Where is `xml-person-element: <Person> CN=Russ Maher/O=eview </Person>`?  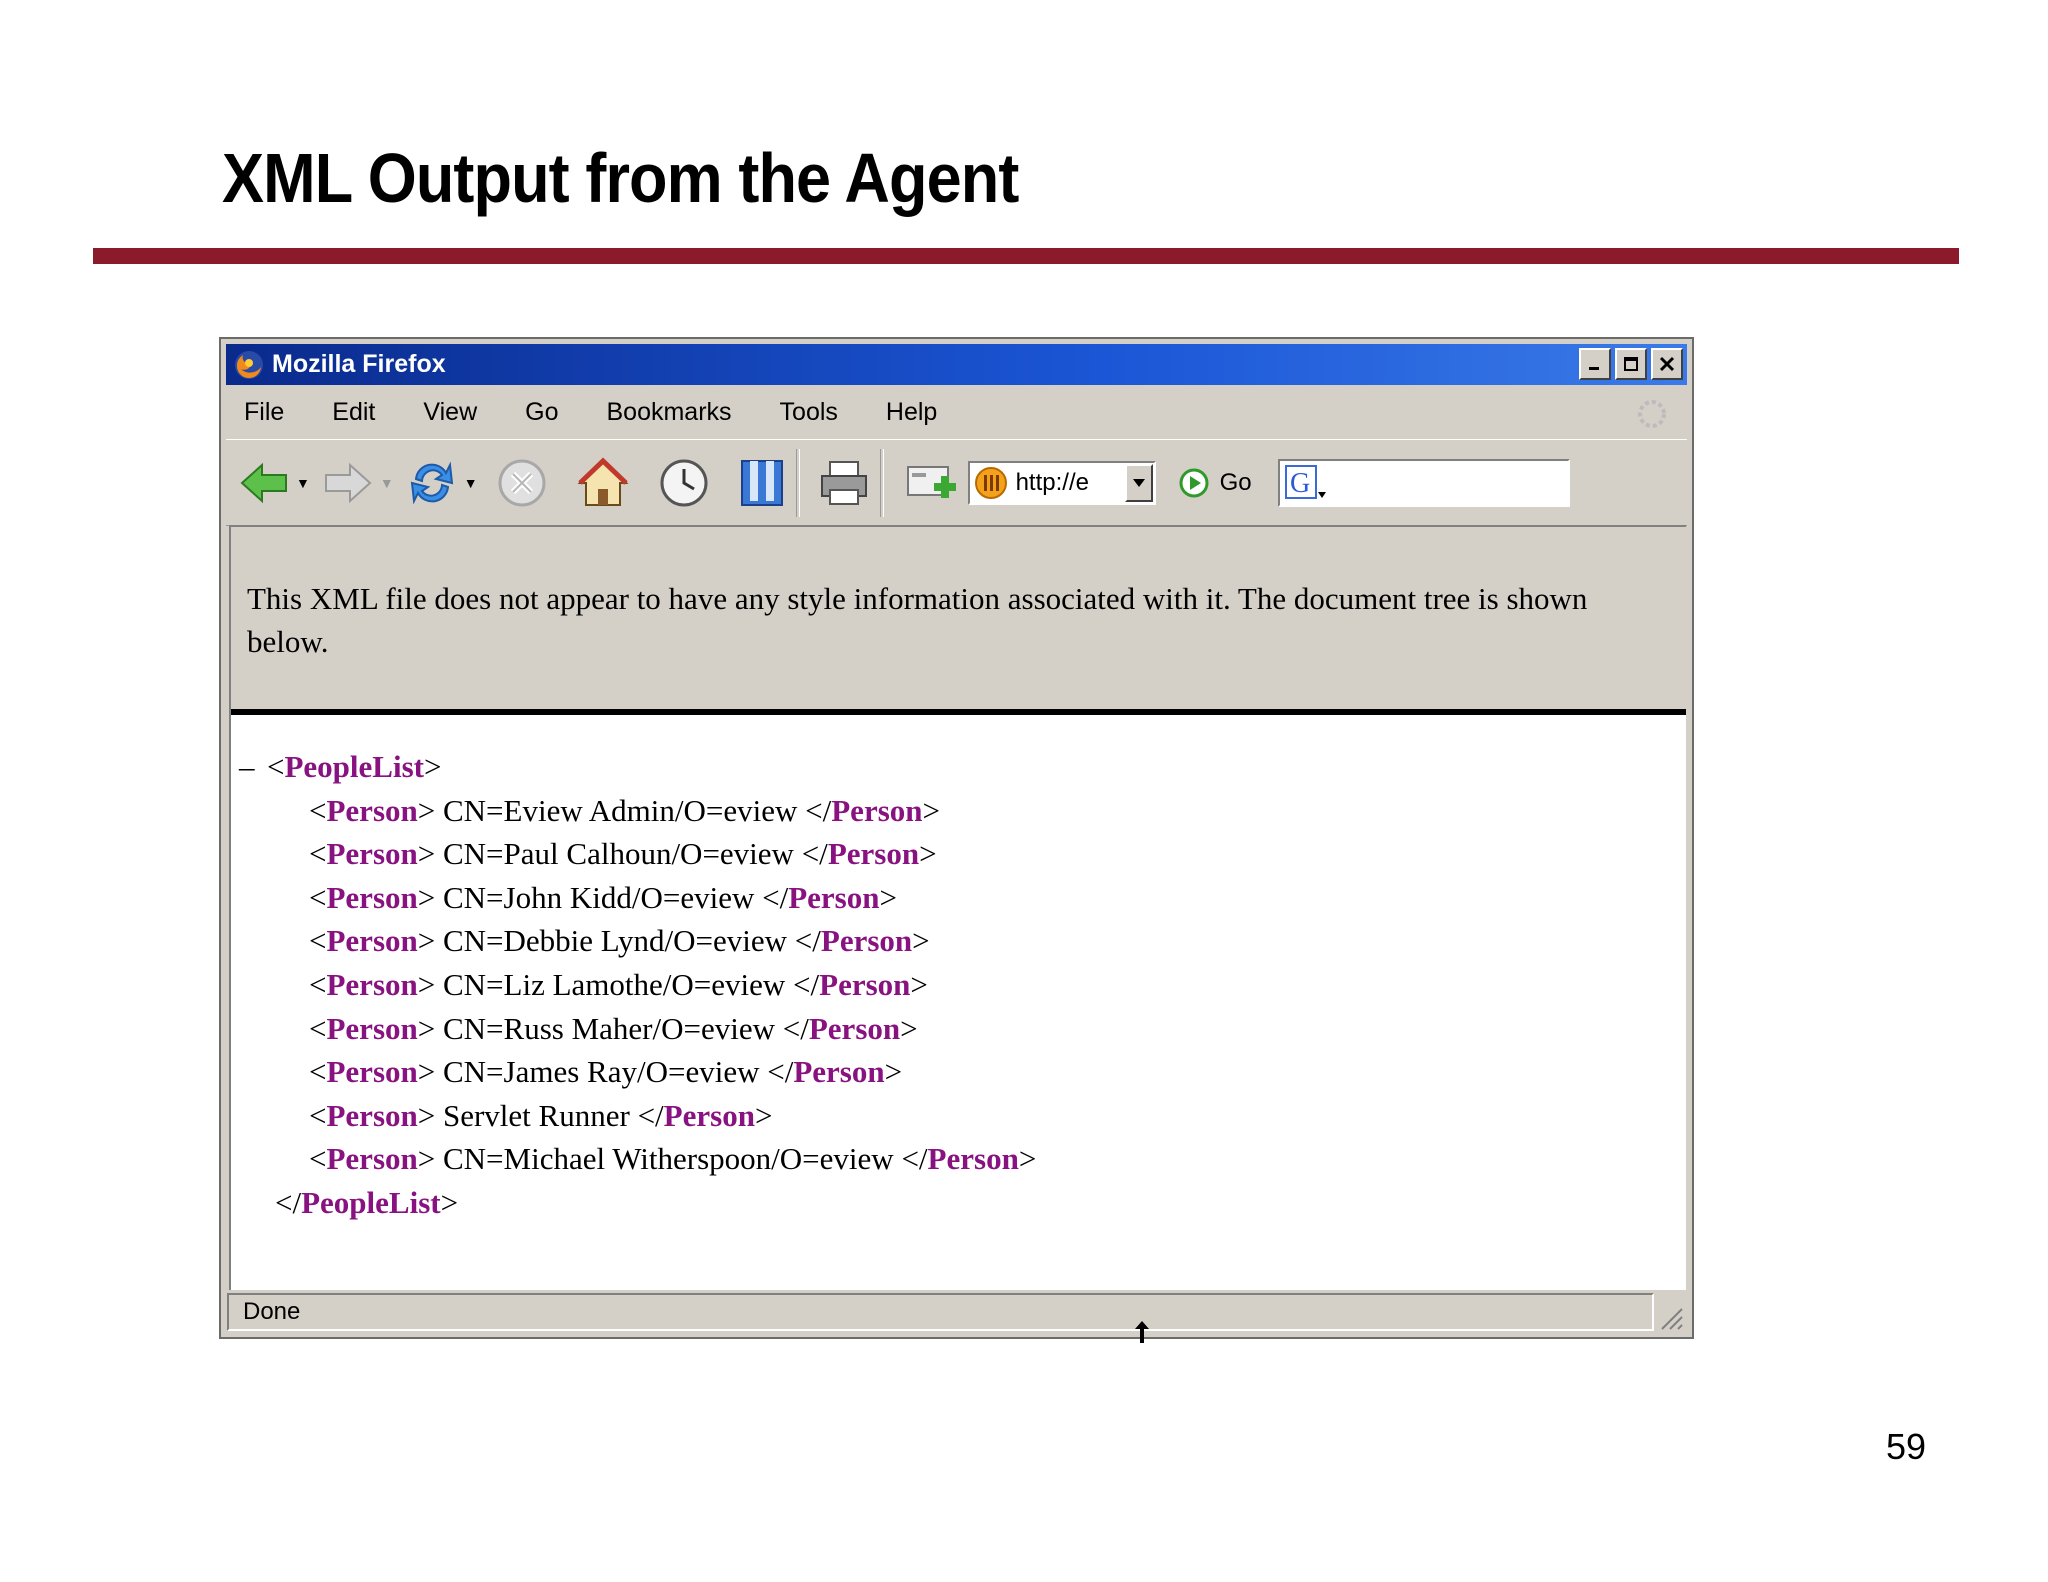 xml-person-element: <Person> CN=Russ Maher/O=eview </Person> is located at coordinates (613, 1028).